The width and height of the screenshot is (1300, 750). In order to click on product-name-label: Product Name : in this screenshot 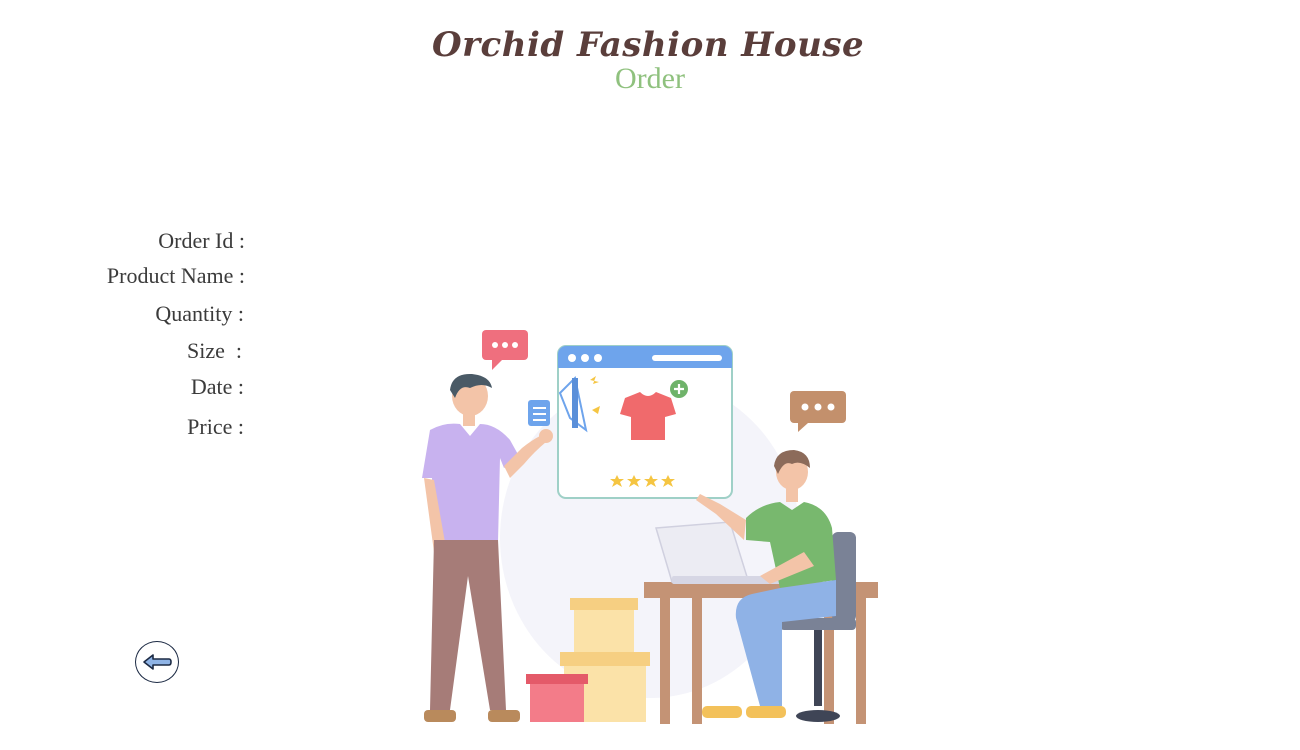, I will do `click(175, 275)`.